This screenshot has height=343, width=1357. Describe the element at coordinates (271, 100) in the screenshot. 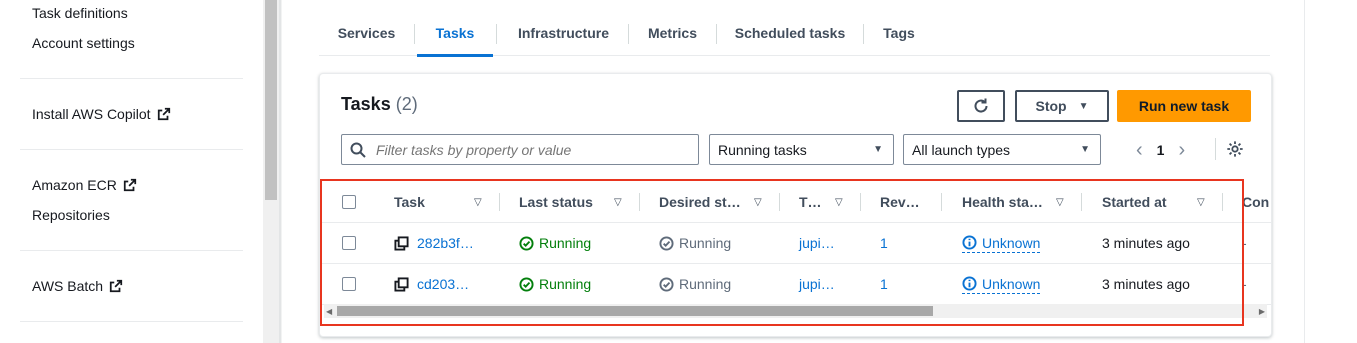

I see `sidebar-scrollbar-thumb` at that location.